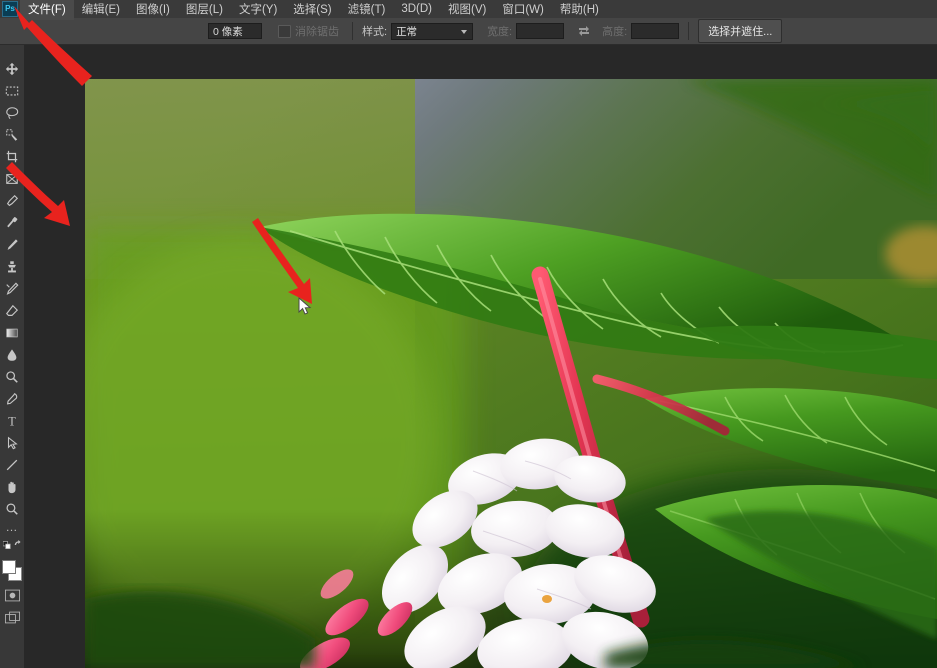 This screenshot has height=668, width=937. Describe the element at coordinates (468, 61) in the screenshot. I see `document-tab-strip` at that location.